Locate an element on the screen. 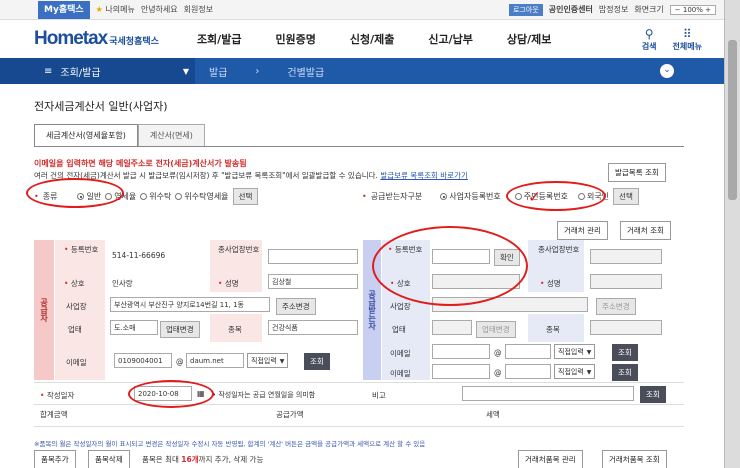 Image resolution: width=740 pixels, height=468 pixels. supplier-email-domain-input: daum.net is located at coordinates (215, 360).